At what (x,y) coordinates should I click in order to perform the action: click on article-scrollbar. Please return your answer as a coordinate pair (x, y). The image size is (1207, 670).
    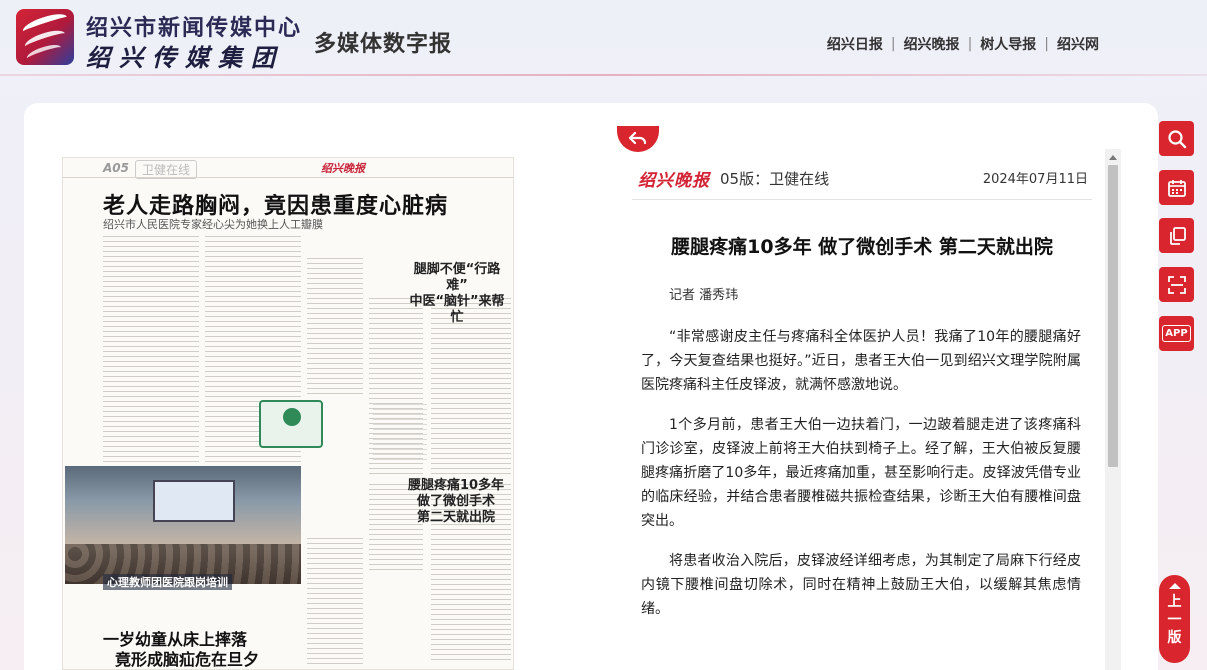
    Looking at the image, I should click on (1113, 409).